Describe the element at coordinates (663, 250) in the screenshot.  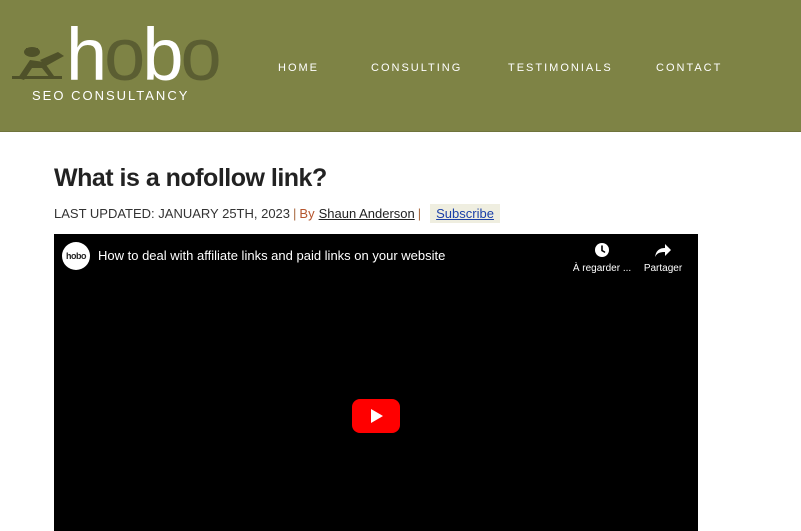
I see `share-icon` at that location.